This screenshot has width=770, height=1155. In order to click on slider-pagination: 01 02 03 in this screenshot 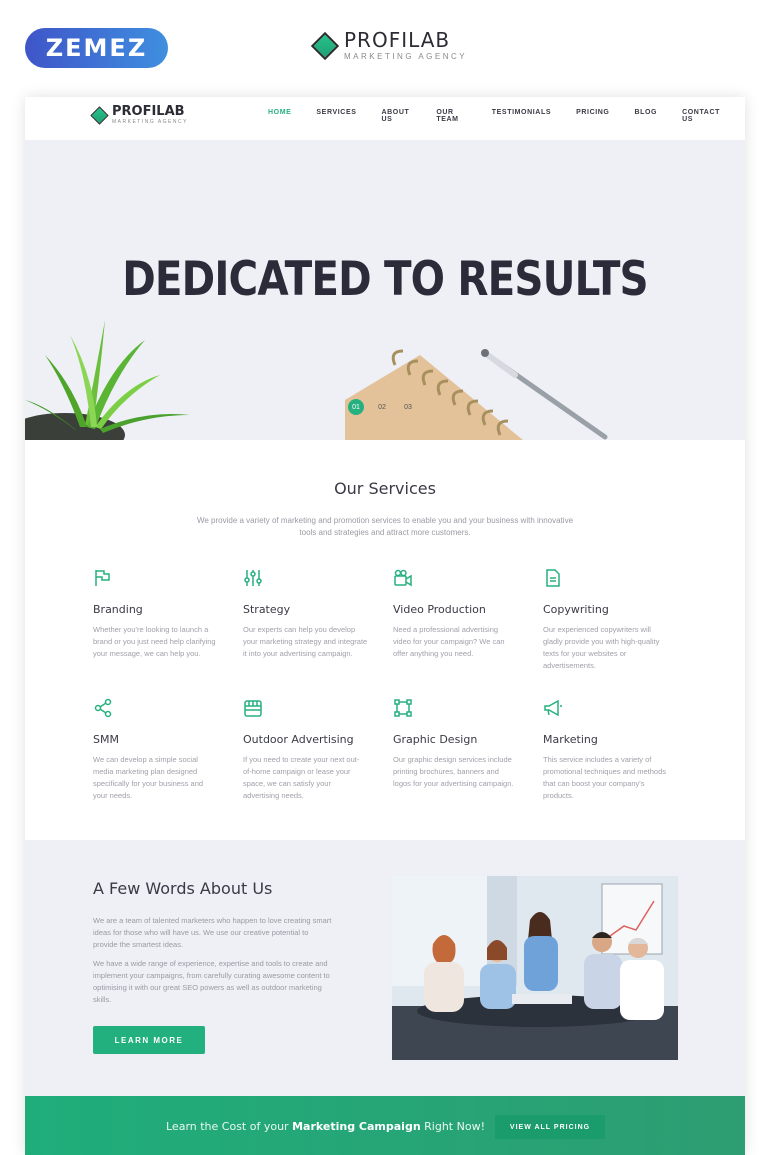, I will do `click(387, 407)`.